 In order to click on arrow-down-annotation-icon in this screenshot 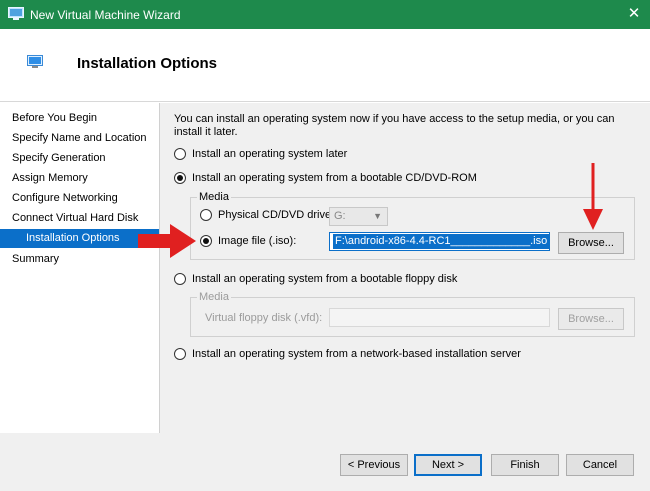, I will do `click(593, 196)`.